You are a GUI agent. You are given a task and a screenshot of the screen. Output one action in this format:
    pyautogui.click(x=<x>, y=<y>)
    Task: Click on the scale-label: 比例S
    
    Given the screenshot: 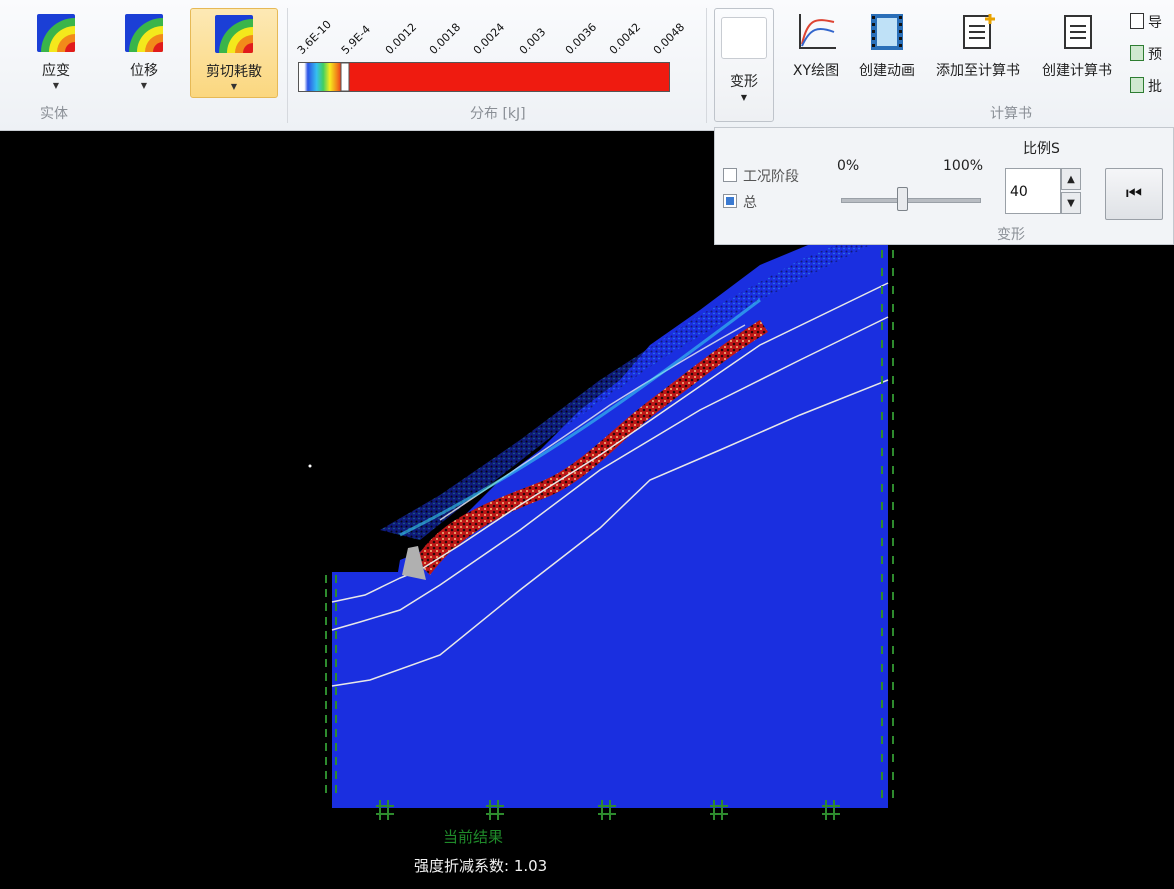 What is the action you would take?
    pyautogui.click(x=1041, y=149)
    